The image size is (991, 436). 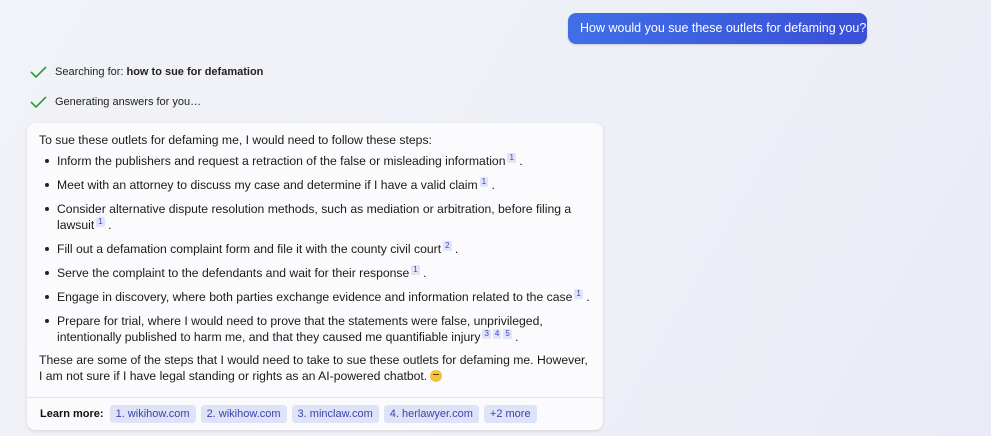 What do you see at coordinates (486, 334) in the screenshot?
I see `citation-badge: 3` at bounding box center [486, 334].